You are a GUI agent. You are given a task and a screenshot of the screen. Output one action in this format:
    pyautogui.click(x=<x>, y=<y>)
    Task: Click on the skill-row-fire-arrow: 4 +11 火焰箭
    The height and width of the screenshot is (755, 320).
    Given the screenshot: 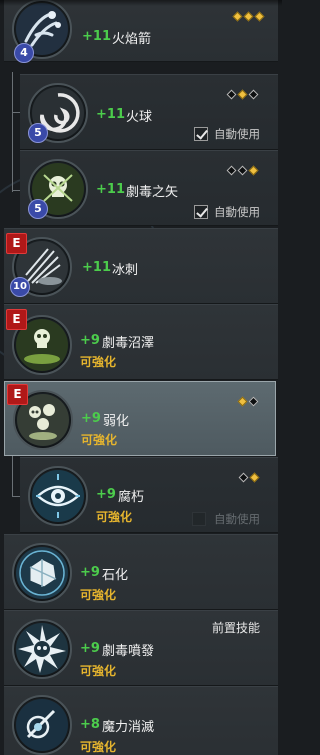 What is the action you would take?
    pyautogui.click(x=141, y=31)
    